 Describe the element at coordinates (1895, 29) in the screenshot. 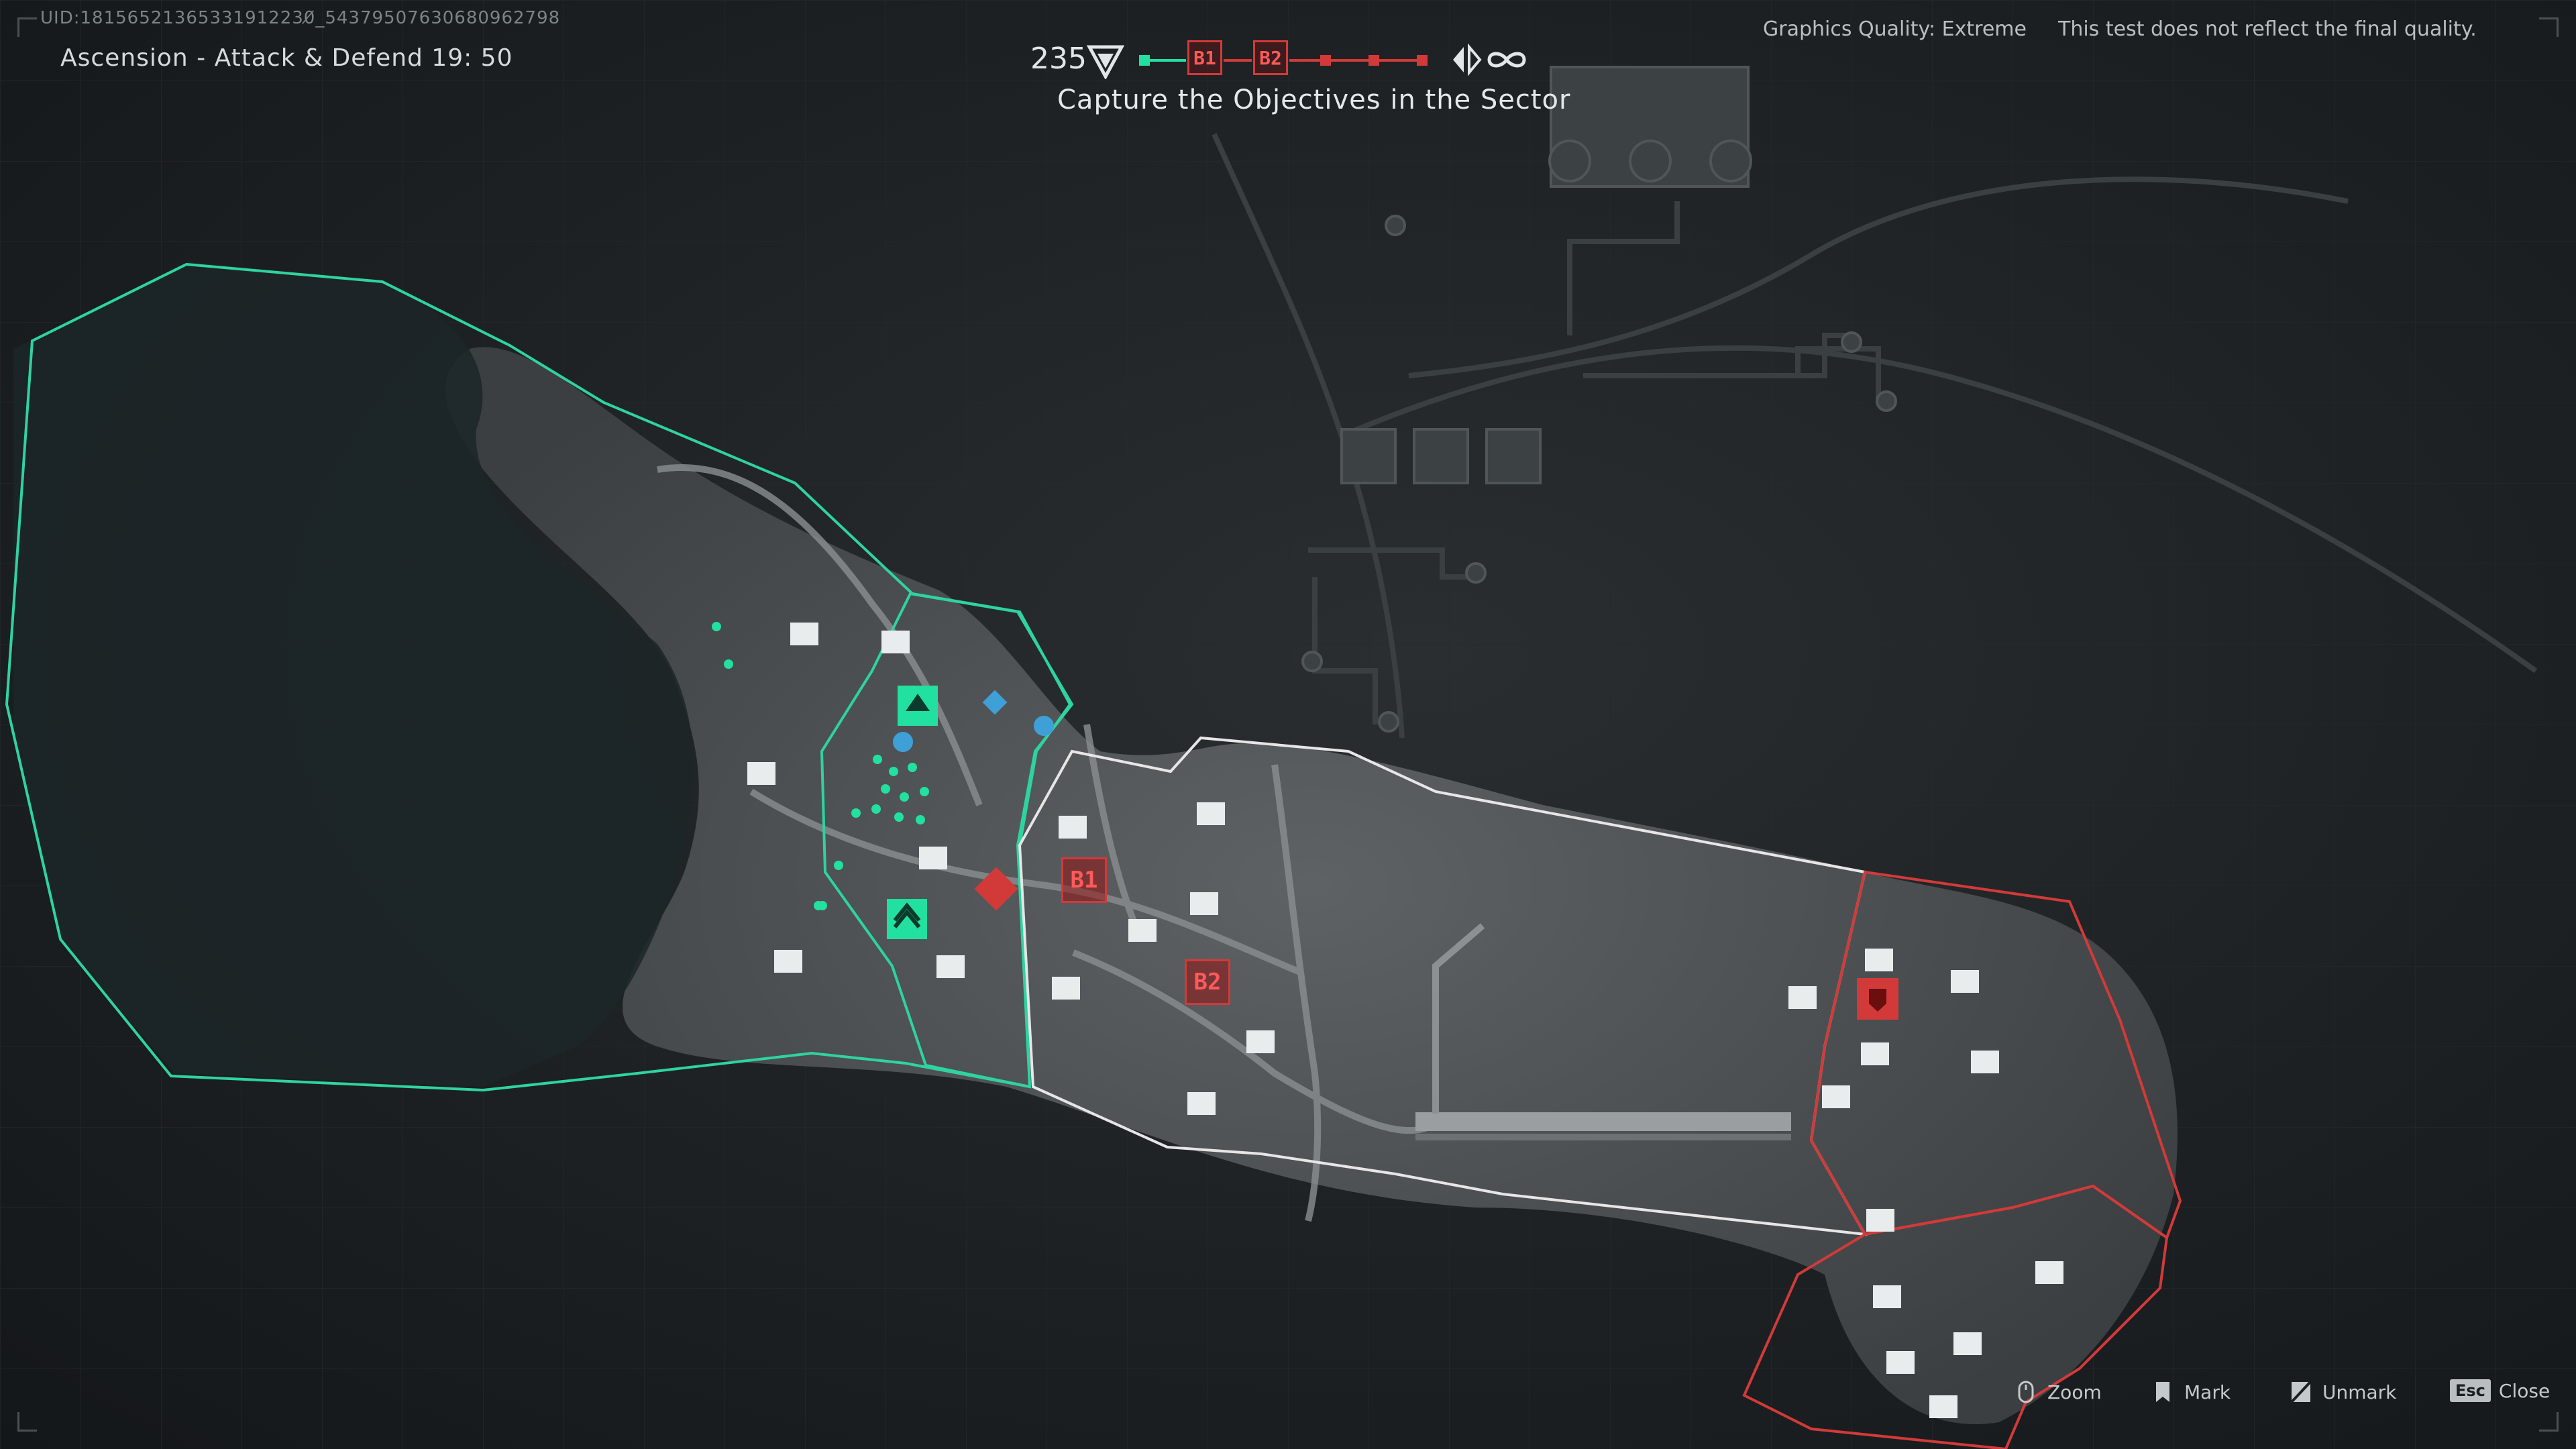

I see `graphics-quality-label: Graphics Quality: Extreme` at that location.